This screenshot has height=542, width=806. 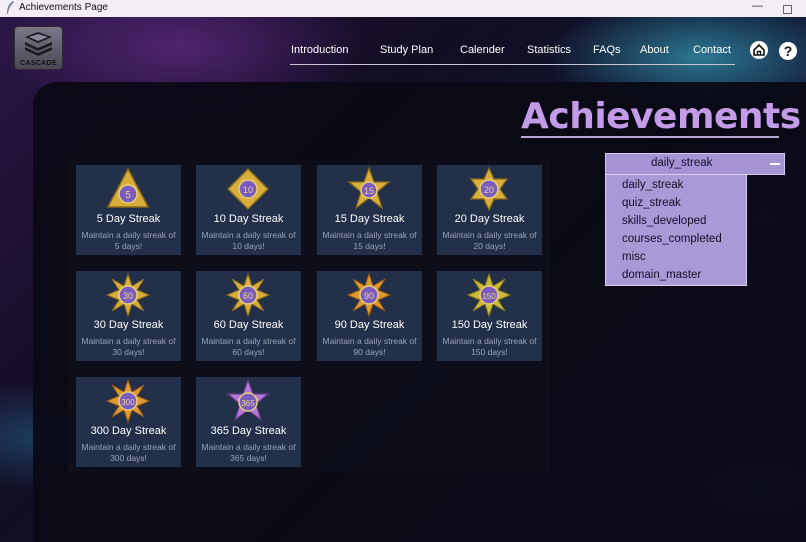 What do you see at coordinates (650, 137) in the screenshot?
I see `title-underline` at bounding box center [650, 137].